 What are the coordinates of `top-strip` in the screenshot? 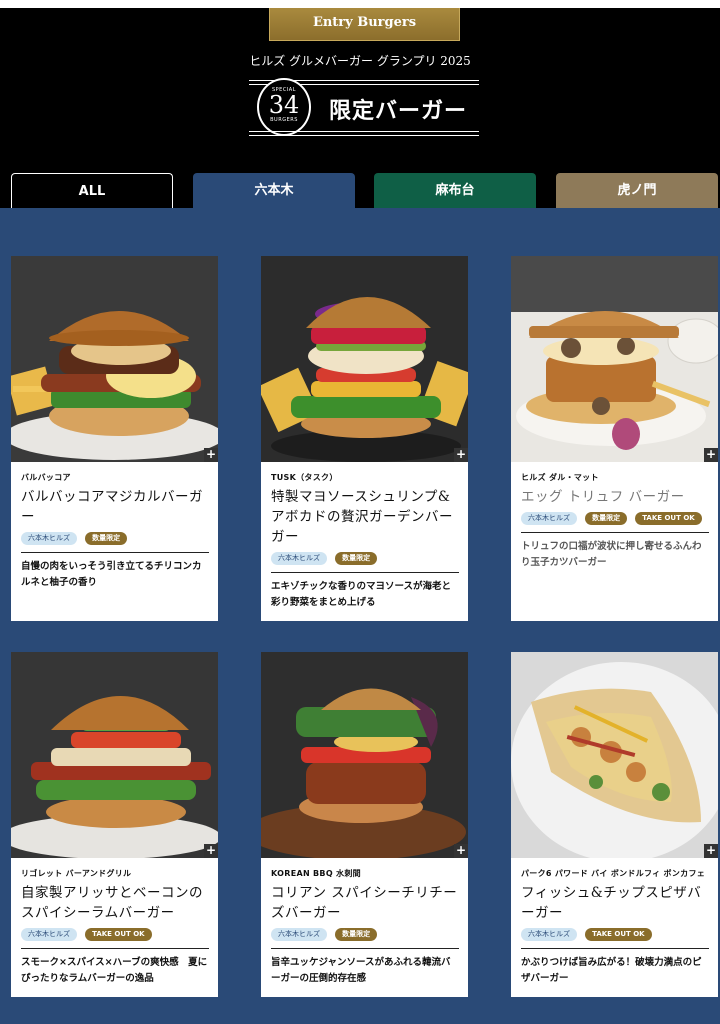 It's located at (360, 4).